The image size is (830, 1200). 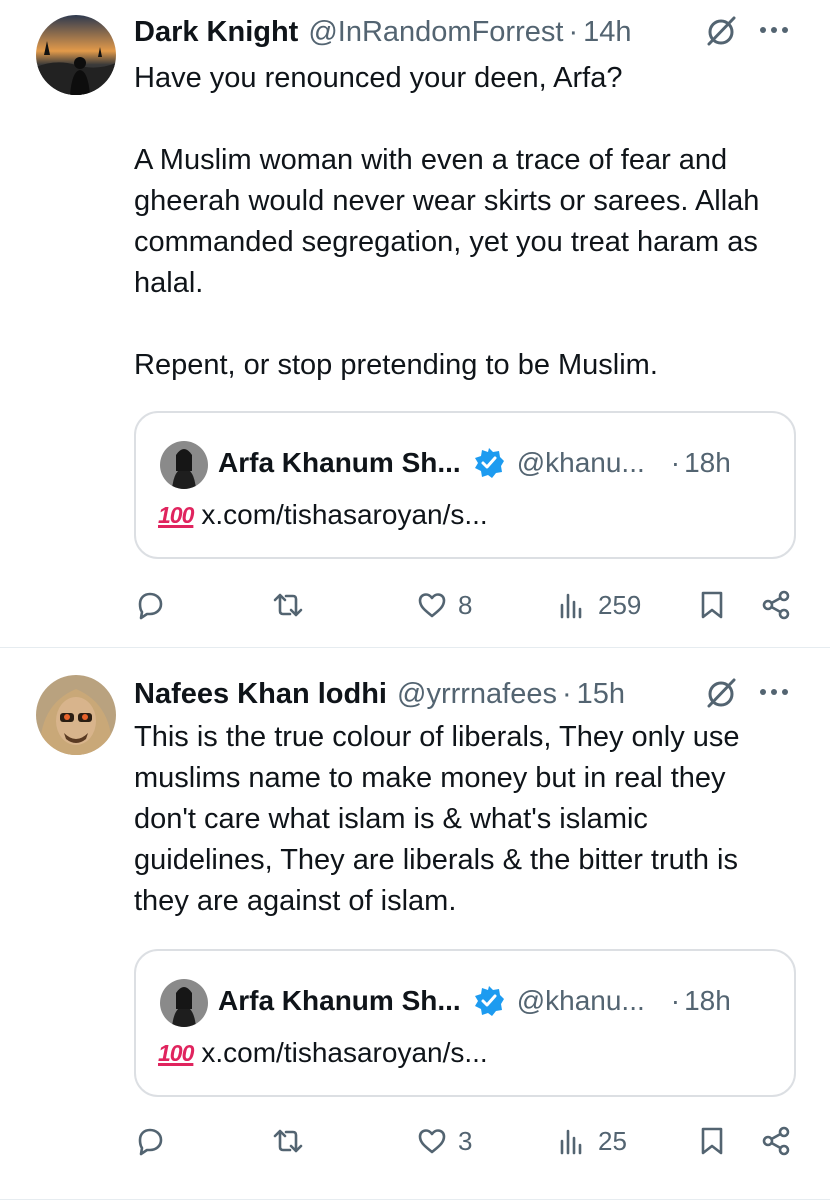 What do you see at coordinates (216, 32) in the screenshot?
I see `author-name: Dark Knight` at bounding box center [216, 32].